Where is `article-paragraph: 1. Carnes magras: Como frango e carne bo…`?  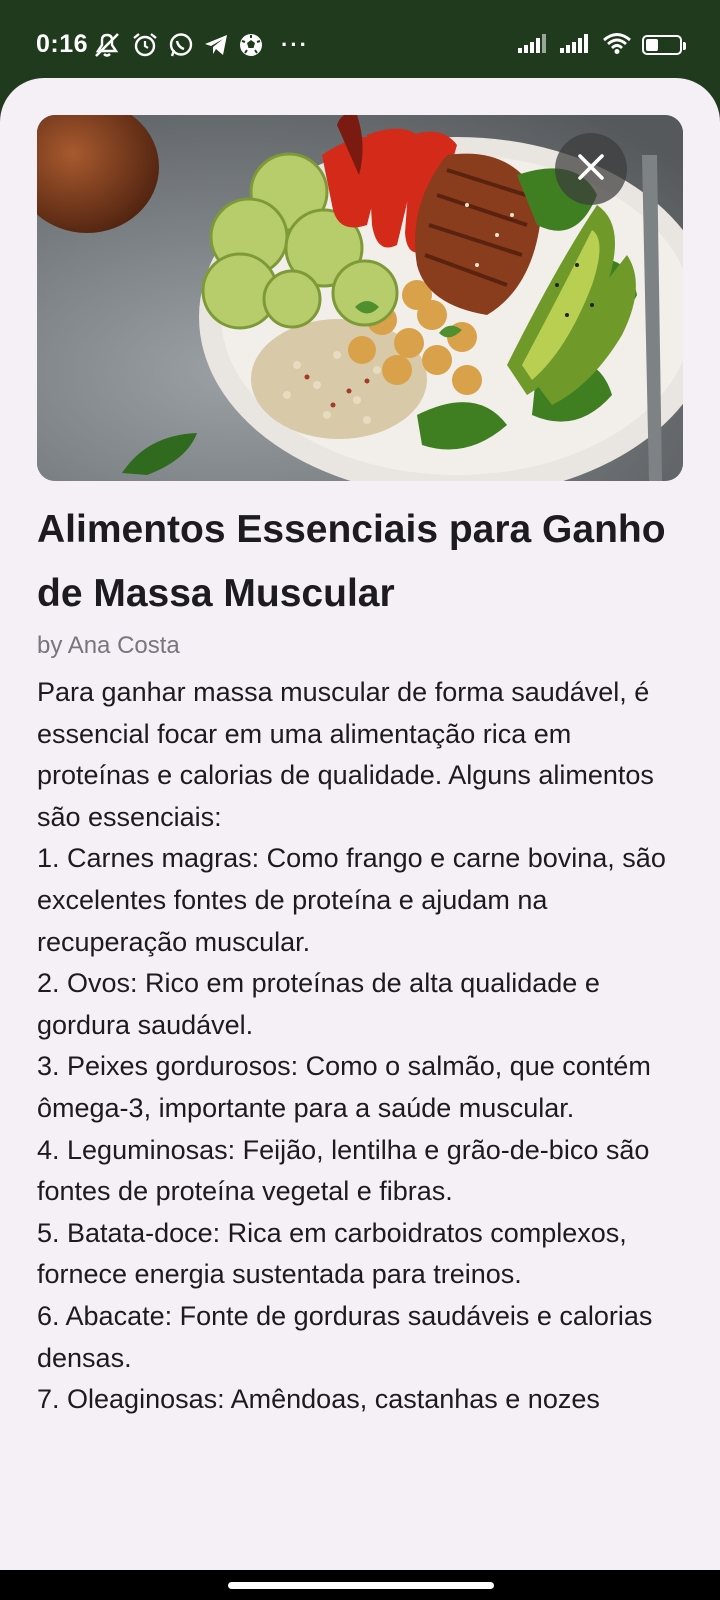
article-paragraph: 1. Carnes magras: Como frango e carne bo… is located at coordinates (351, 900).